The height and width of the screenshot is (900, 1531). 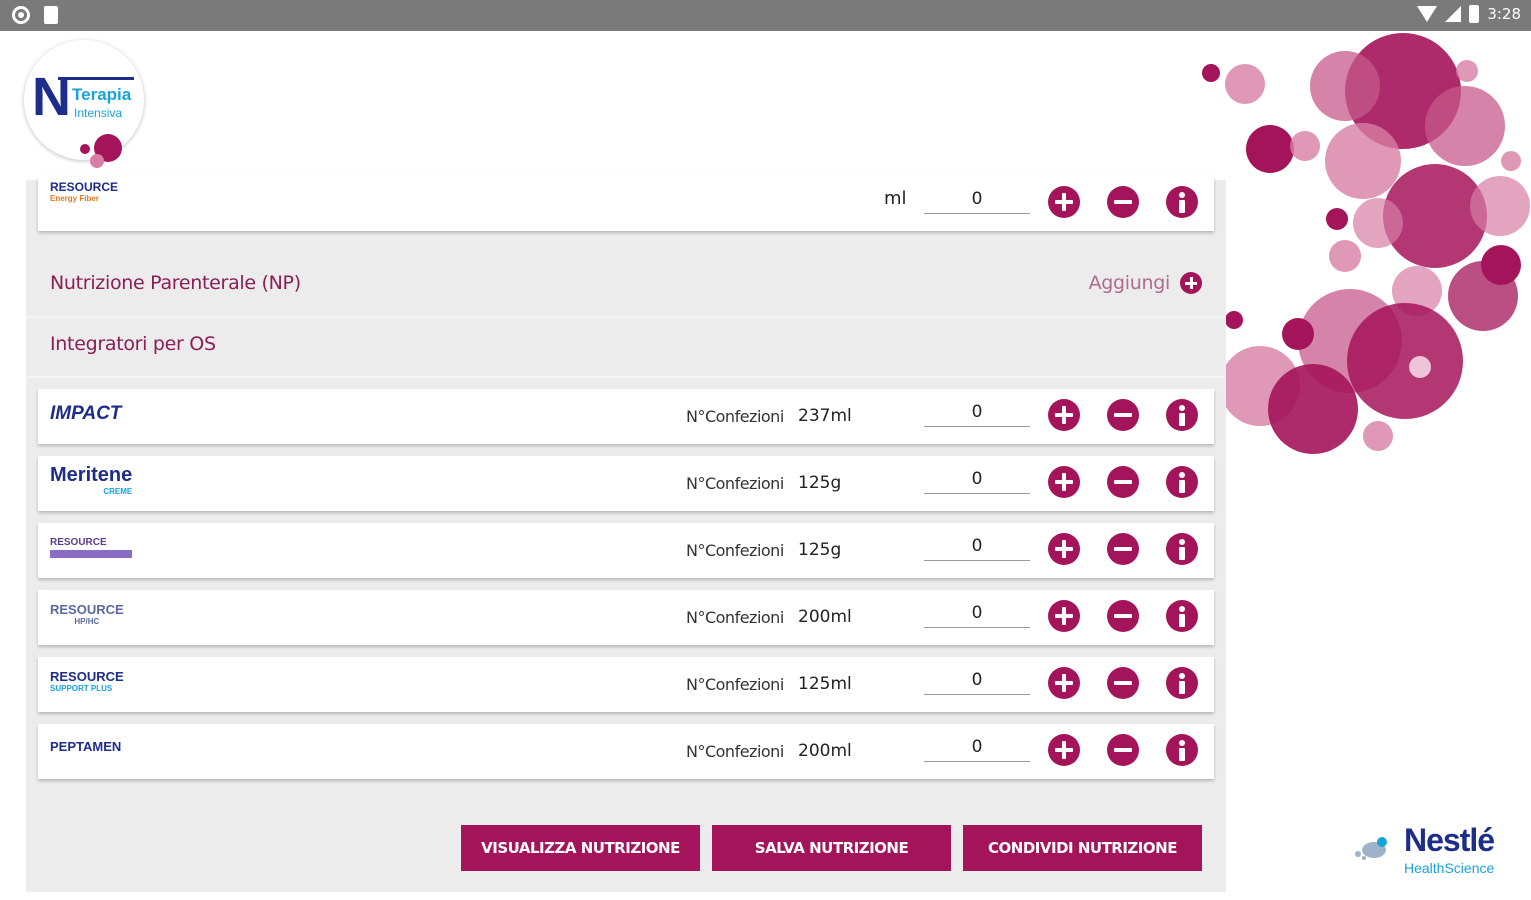 I want to click on brand-logo: RESOURCE Energy Fiber, so click(x=84, y=191).